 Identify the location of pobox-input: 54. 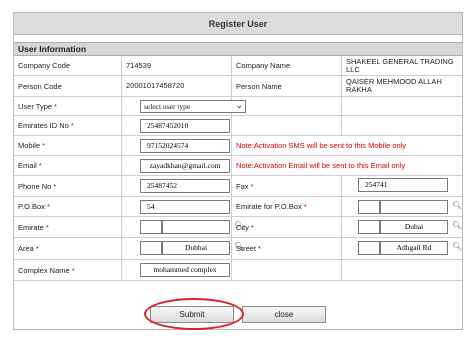
(185, 207).